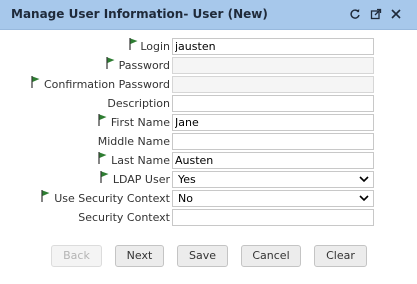  What do you see at coordinates (140, 122) in the screenshot?
I see `first-name-label: First Name` at bounding box center [140, 122].